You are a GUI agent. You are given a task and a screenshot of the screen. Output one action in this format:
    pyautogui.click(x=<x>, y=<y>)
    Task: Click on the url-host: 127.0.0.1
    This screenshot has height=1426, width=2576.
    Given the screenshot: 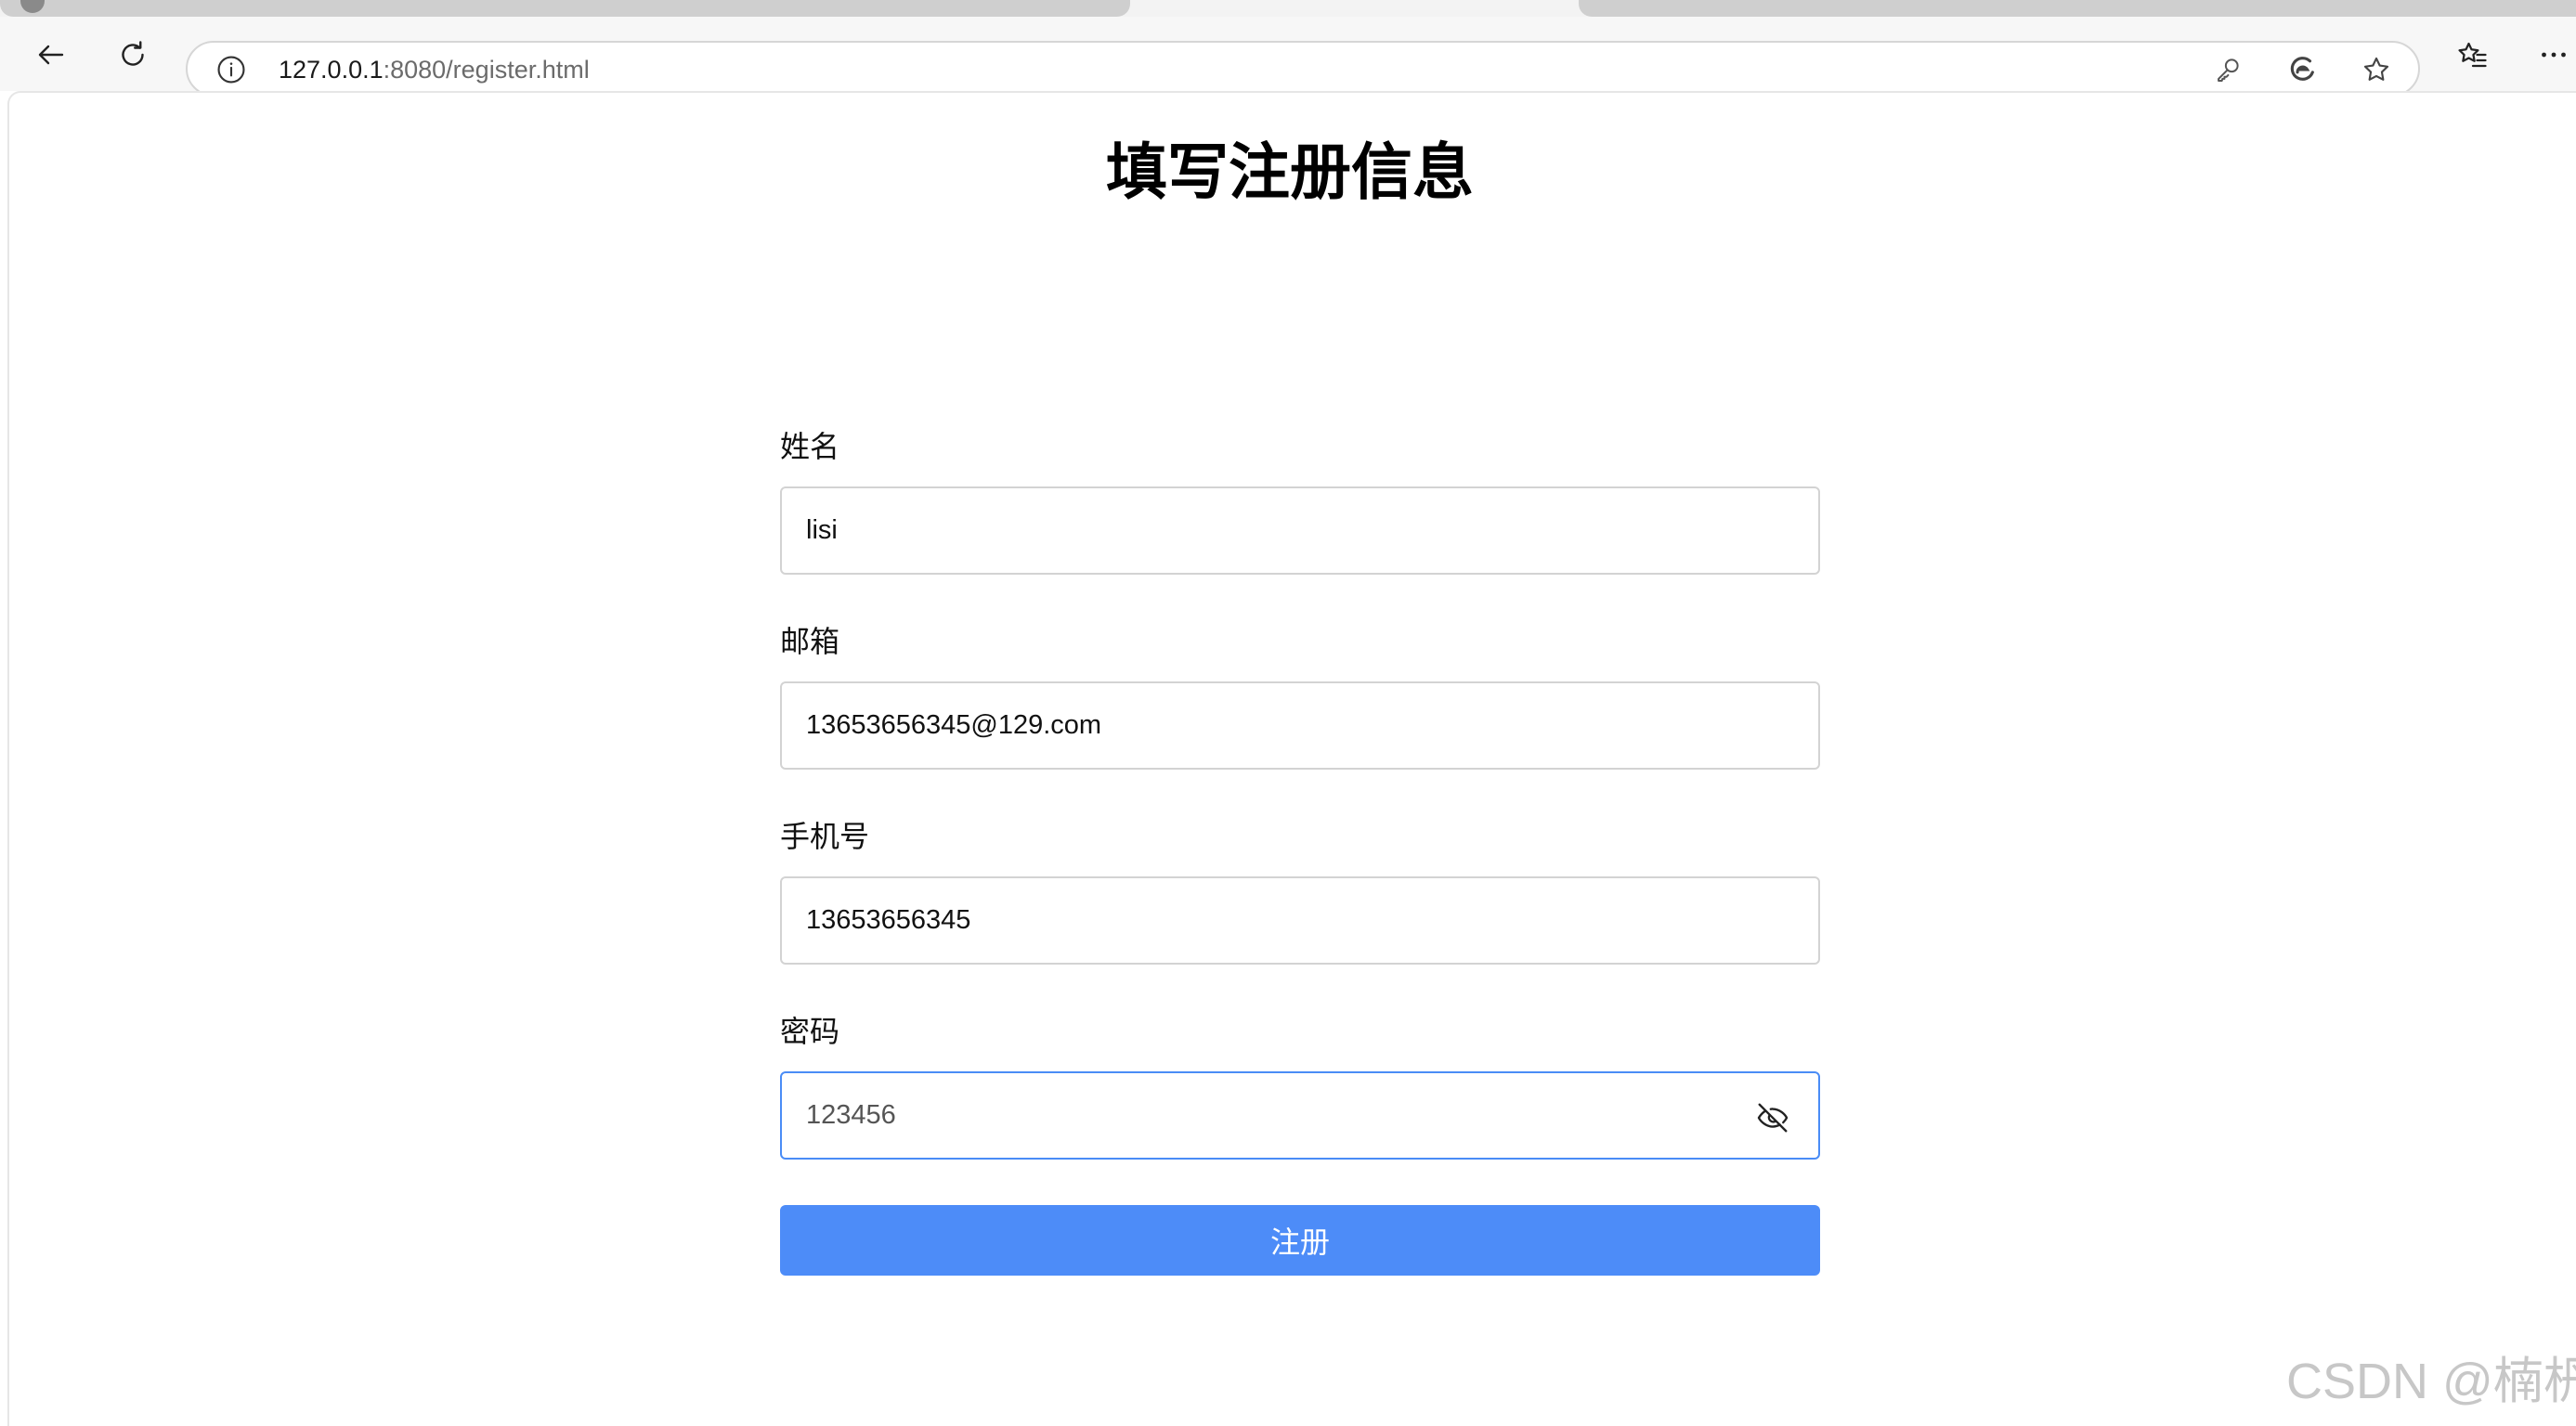 What is the action you would take?
    pyautogui.click(x=331, y=70)
    